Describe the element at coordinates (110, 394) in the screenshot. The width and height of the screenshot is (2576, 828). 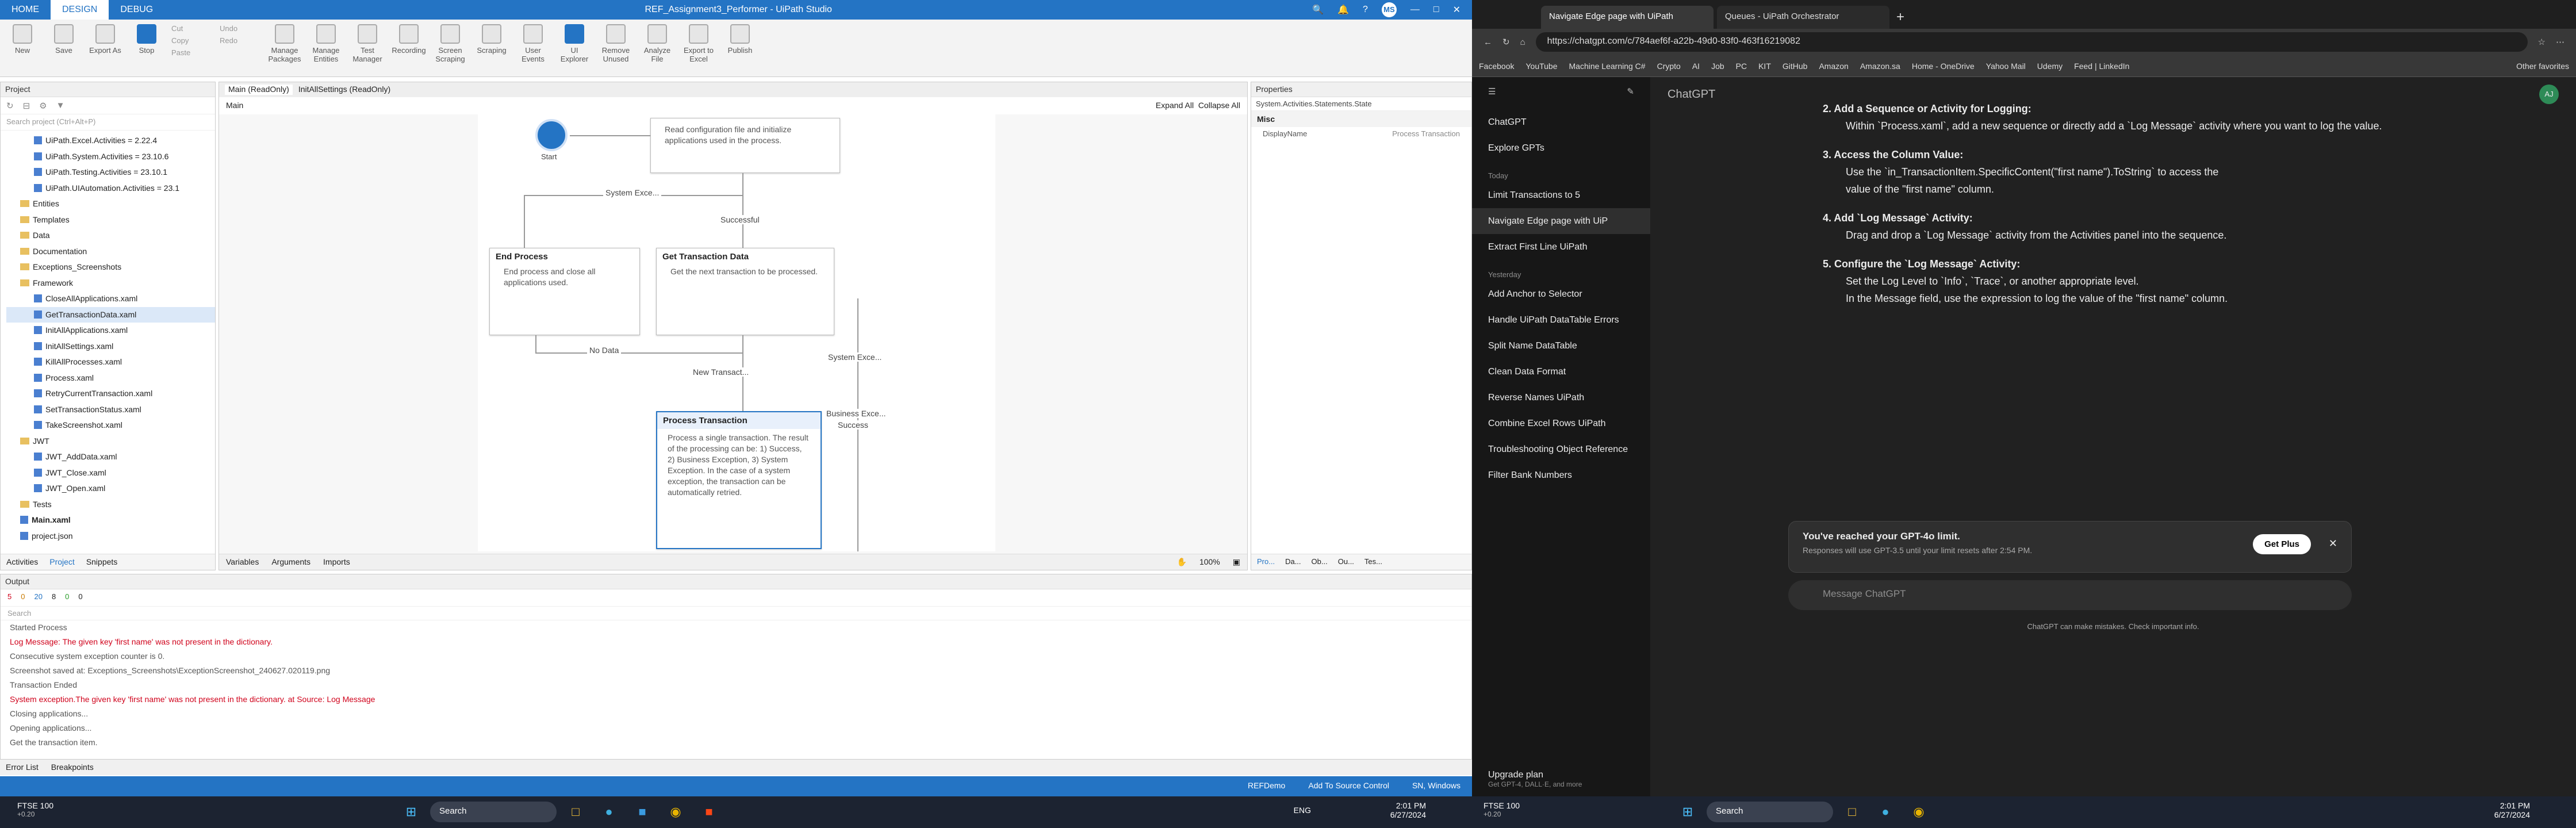
I see `project-tree-item: RetryCurrentTransaction.xaml` at that location.